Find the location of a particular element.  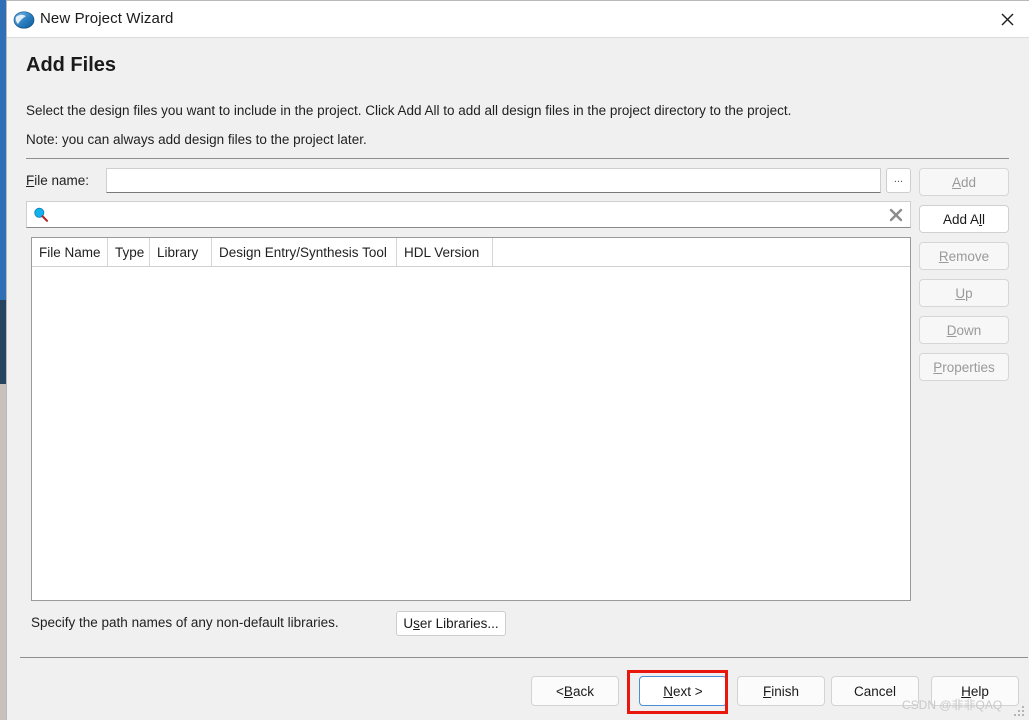

table-column-header-4: HDL Version is located at coordinates (445, 252).